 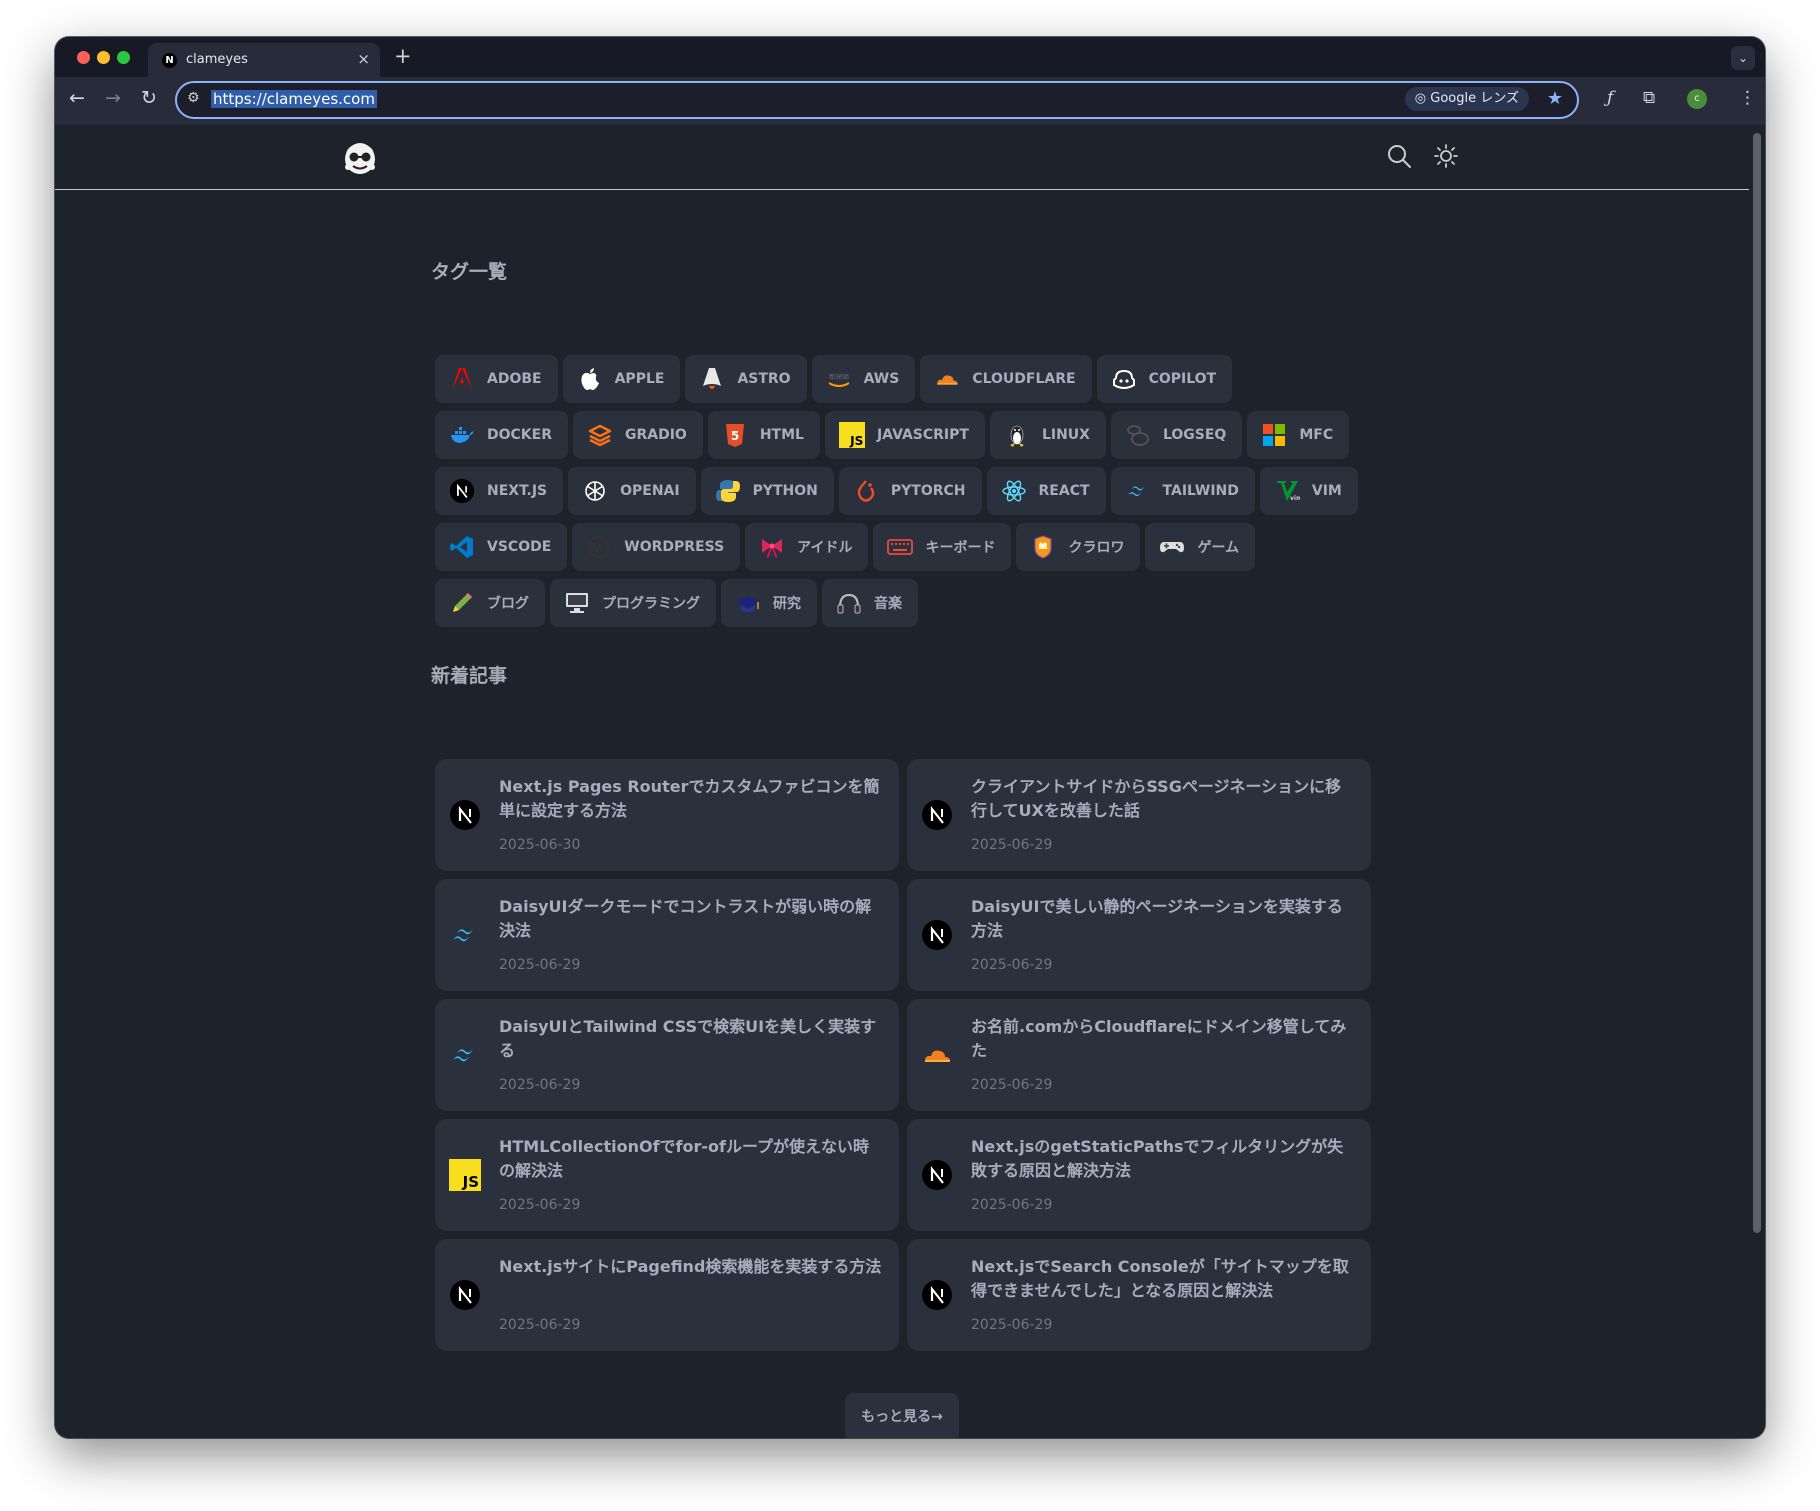 What do you see at coordinates (490, 603) in the screenshot?
I see `tag-pencil: ブログ` at bounding box center [490, 603].